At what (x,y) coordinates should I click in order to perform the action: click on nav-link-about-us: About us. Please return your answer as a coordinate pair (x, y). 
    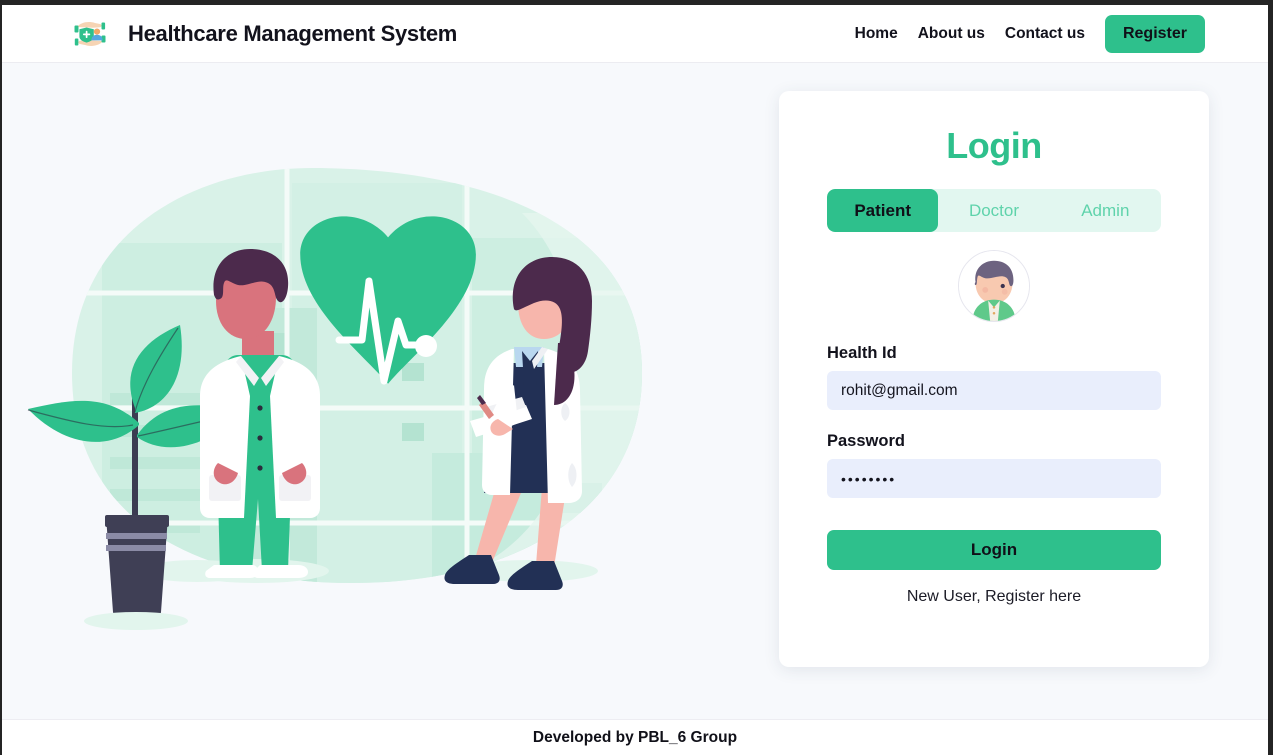
    Looking at the image, I should click on (951, 34).